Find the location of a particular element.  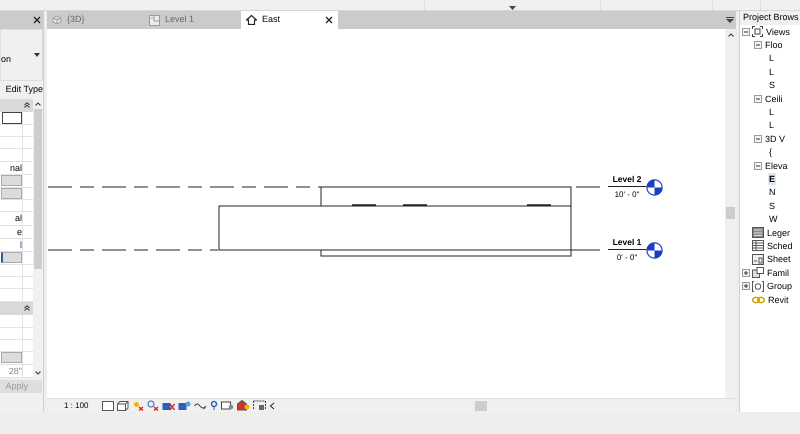

tree-item: Revit is located at coordinates (778, 300).